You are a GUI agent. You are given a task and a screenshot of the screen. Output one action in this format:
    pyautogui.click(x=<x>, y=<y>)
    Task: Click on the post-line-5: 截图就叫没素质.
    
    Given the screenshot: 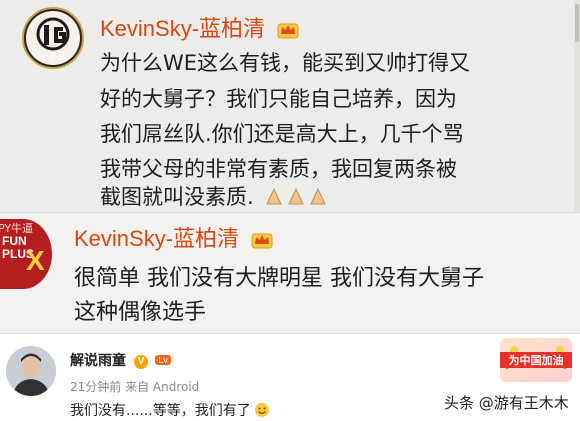 What is the action you would take?
    pyautogui.click(x=215, y=196)
    